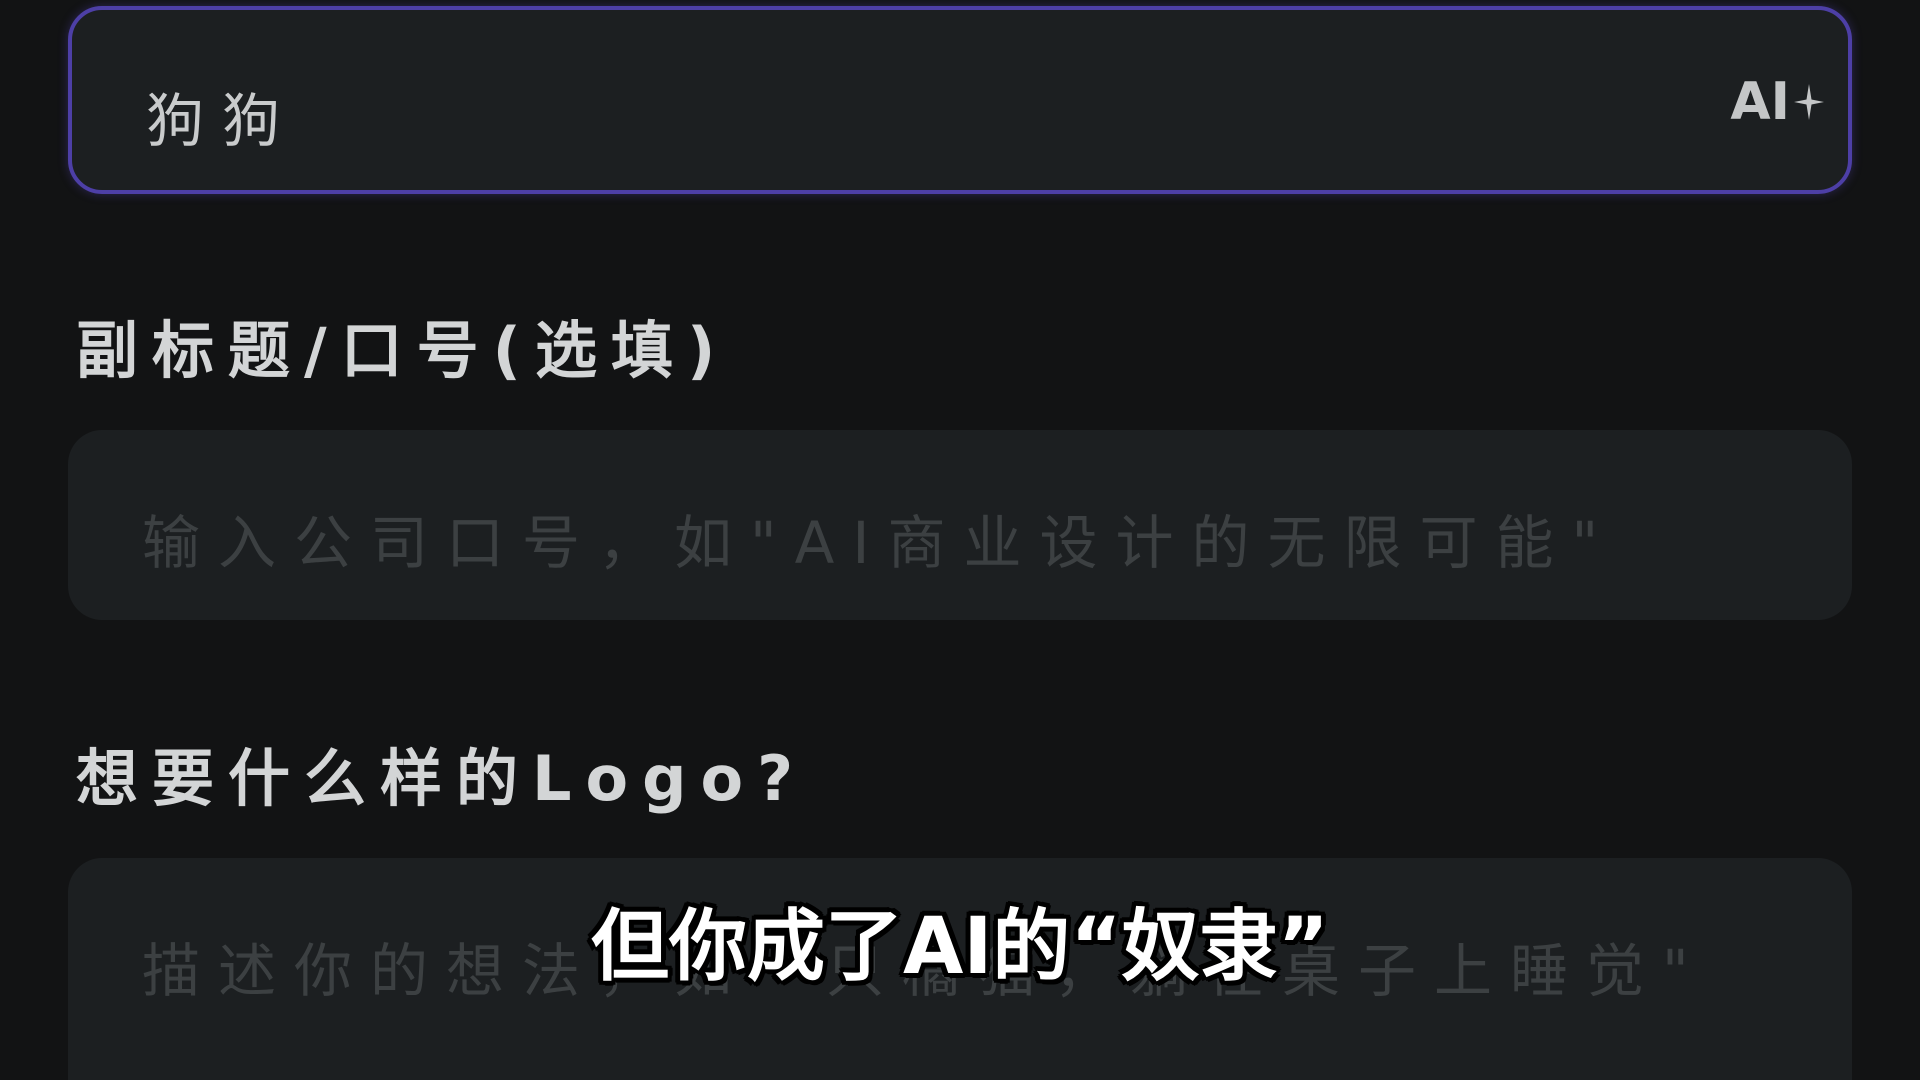 The image size is (1920, 1080). I want to click on video-subtitle: 但你成了AI的“奴隶”, so click(960, 947).